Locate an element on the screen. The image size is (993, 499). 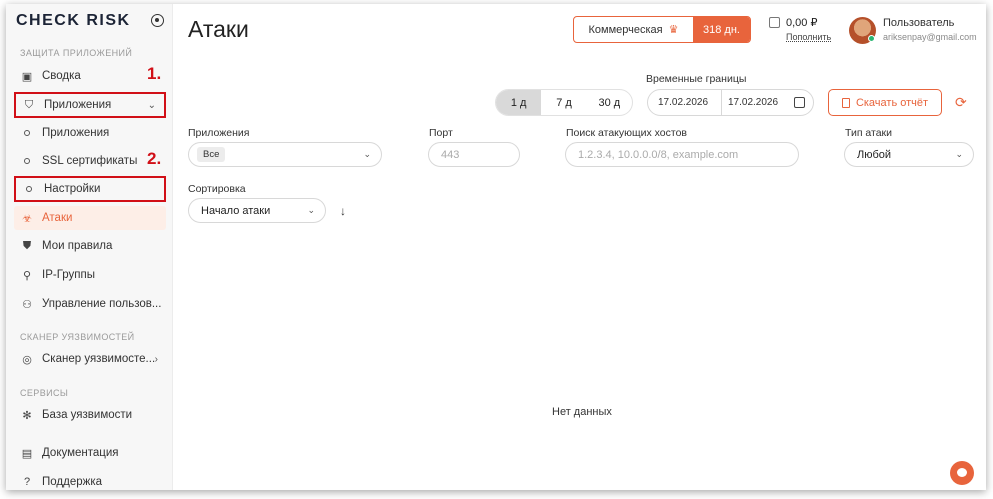
sort-direction-icon: ↓ is located at coordinates (343, 211).